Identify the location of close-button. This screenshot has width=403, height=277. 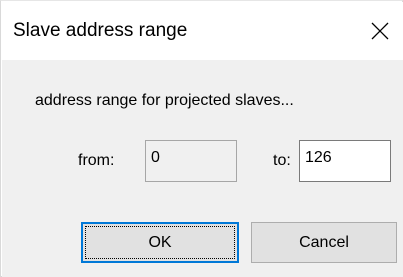
(380, 31).